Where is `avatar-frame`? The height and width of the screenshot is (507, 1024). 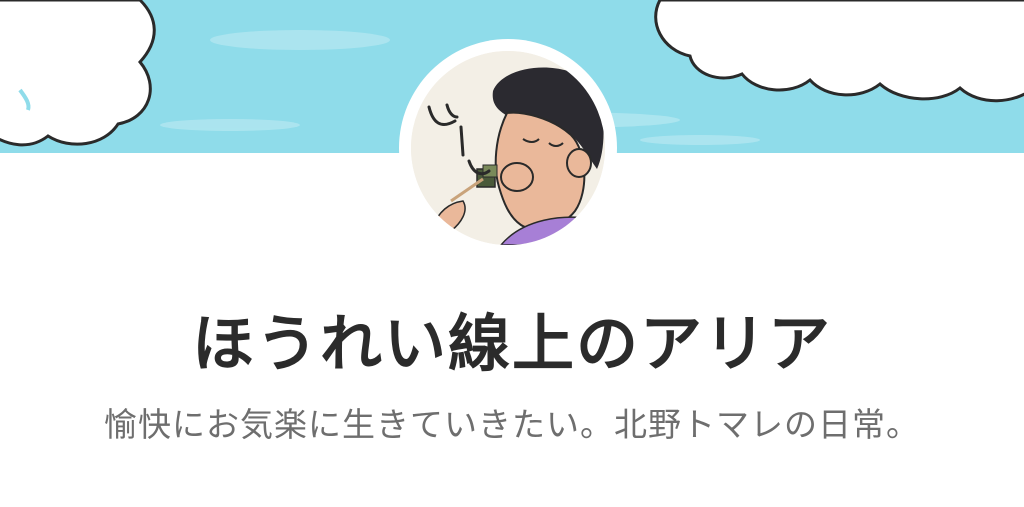
avatar-frame is located at coordinates (508, 148).